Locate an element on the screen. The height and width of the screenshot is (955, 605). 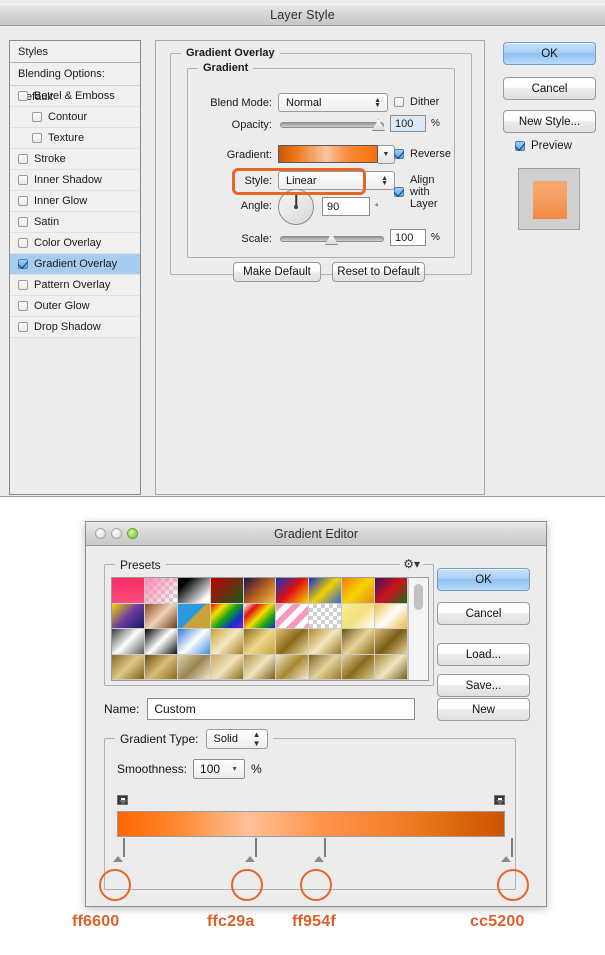
sidebar-item-outer-glow: Outer Glow is located at coordinates (75, 306).